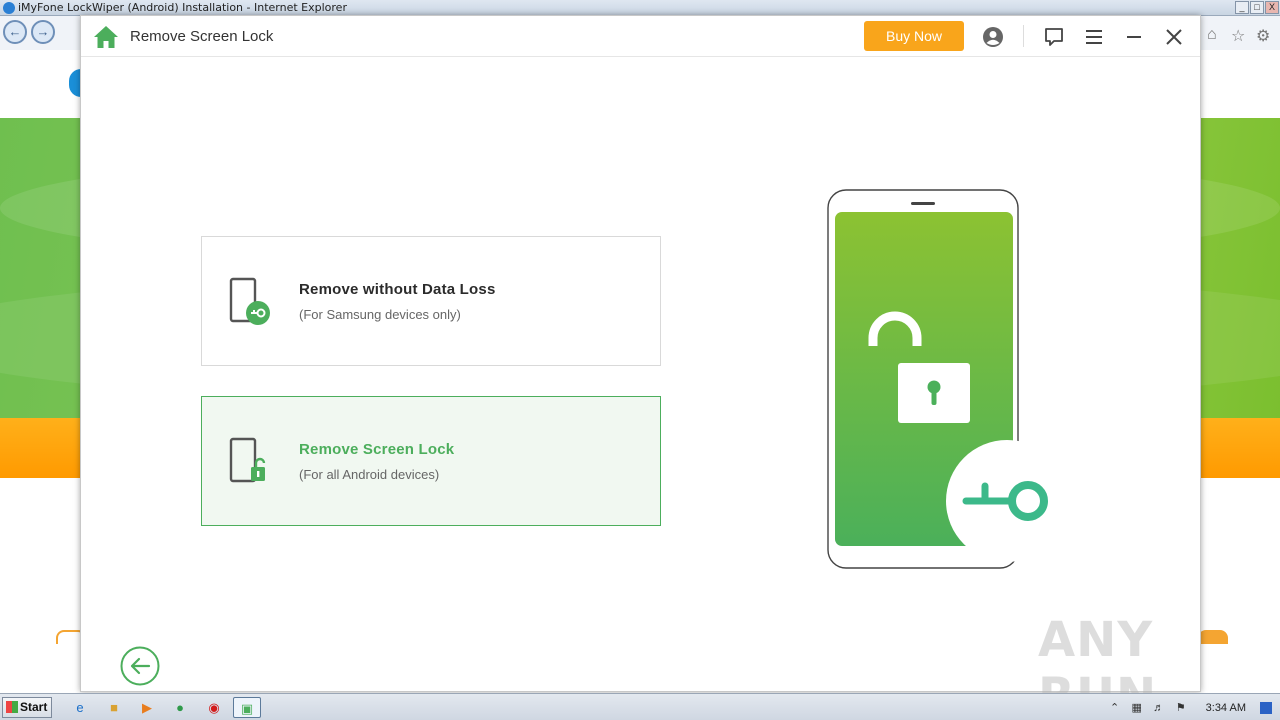  I want to click on home-icon, so click(106, 37).